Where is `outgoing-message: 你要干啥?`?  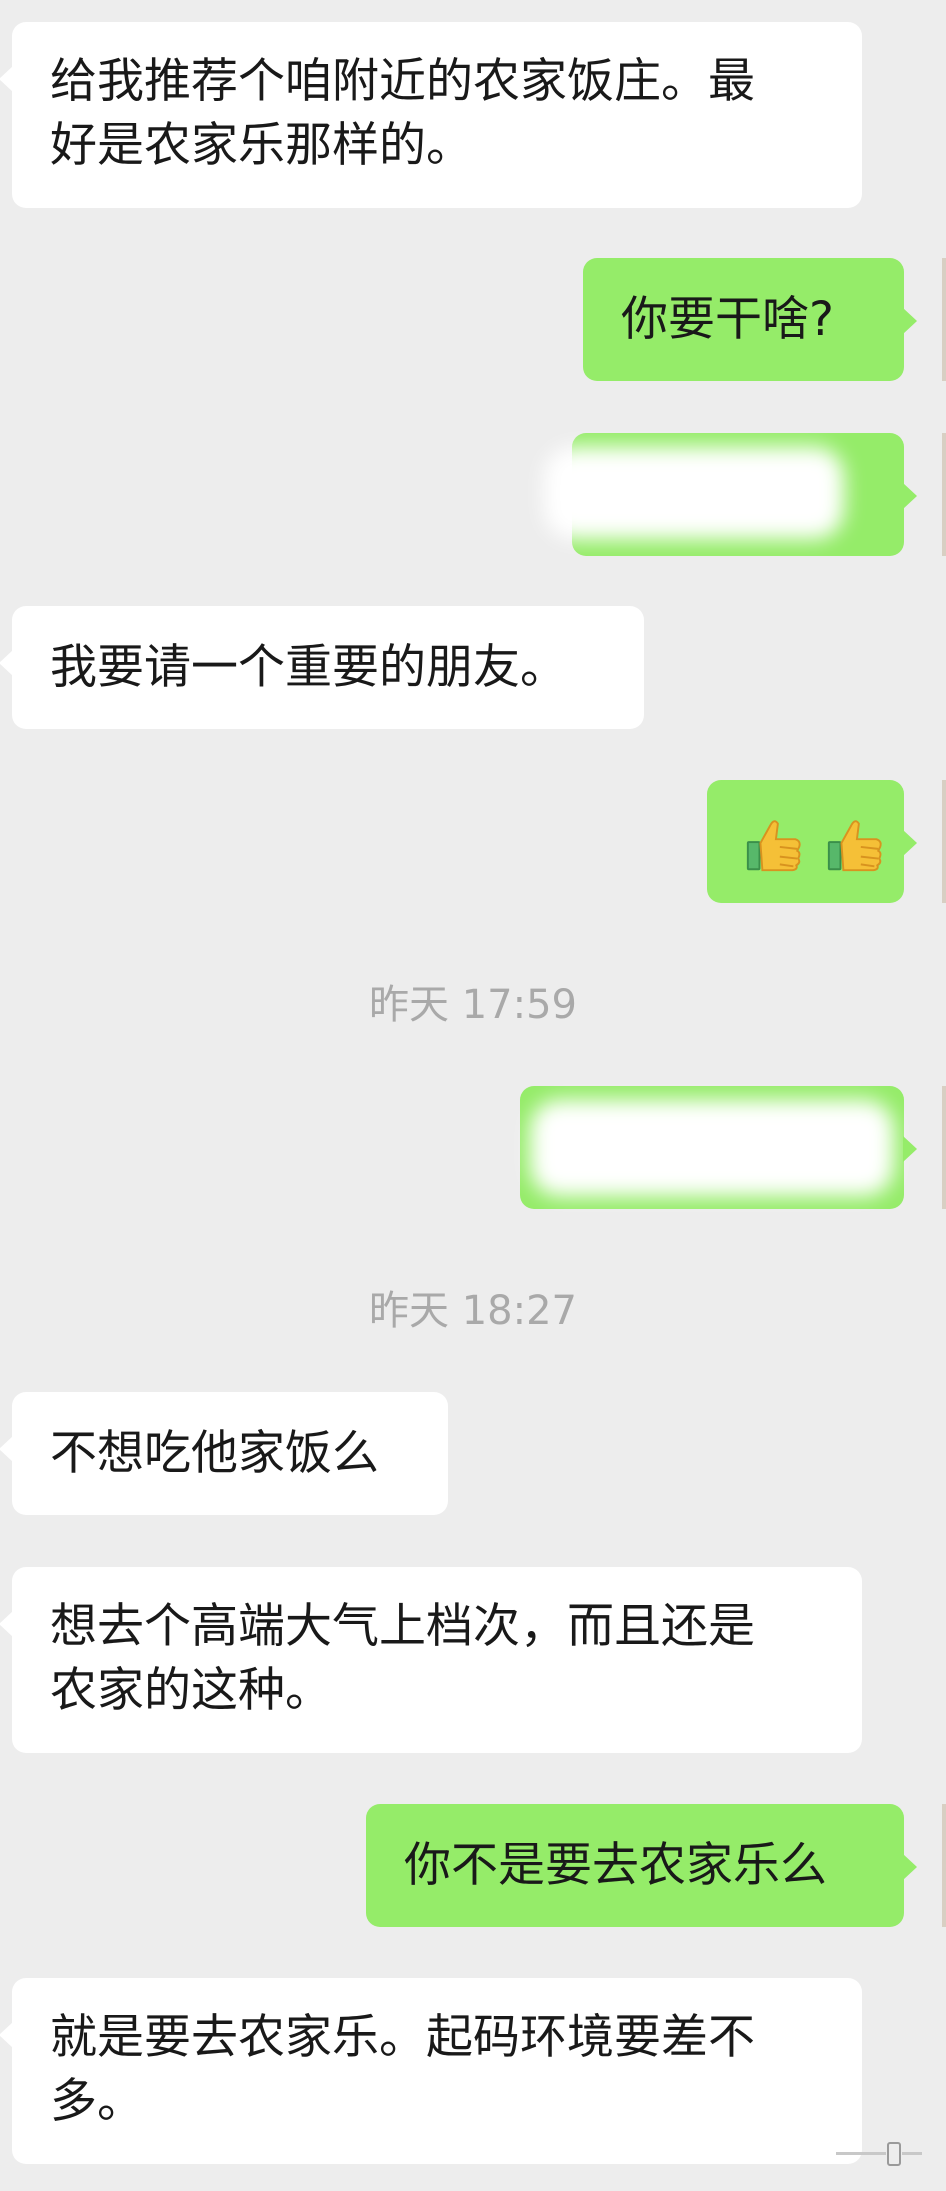 outgoing-message: 你要干啥? is located at coordinates (750, 319).